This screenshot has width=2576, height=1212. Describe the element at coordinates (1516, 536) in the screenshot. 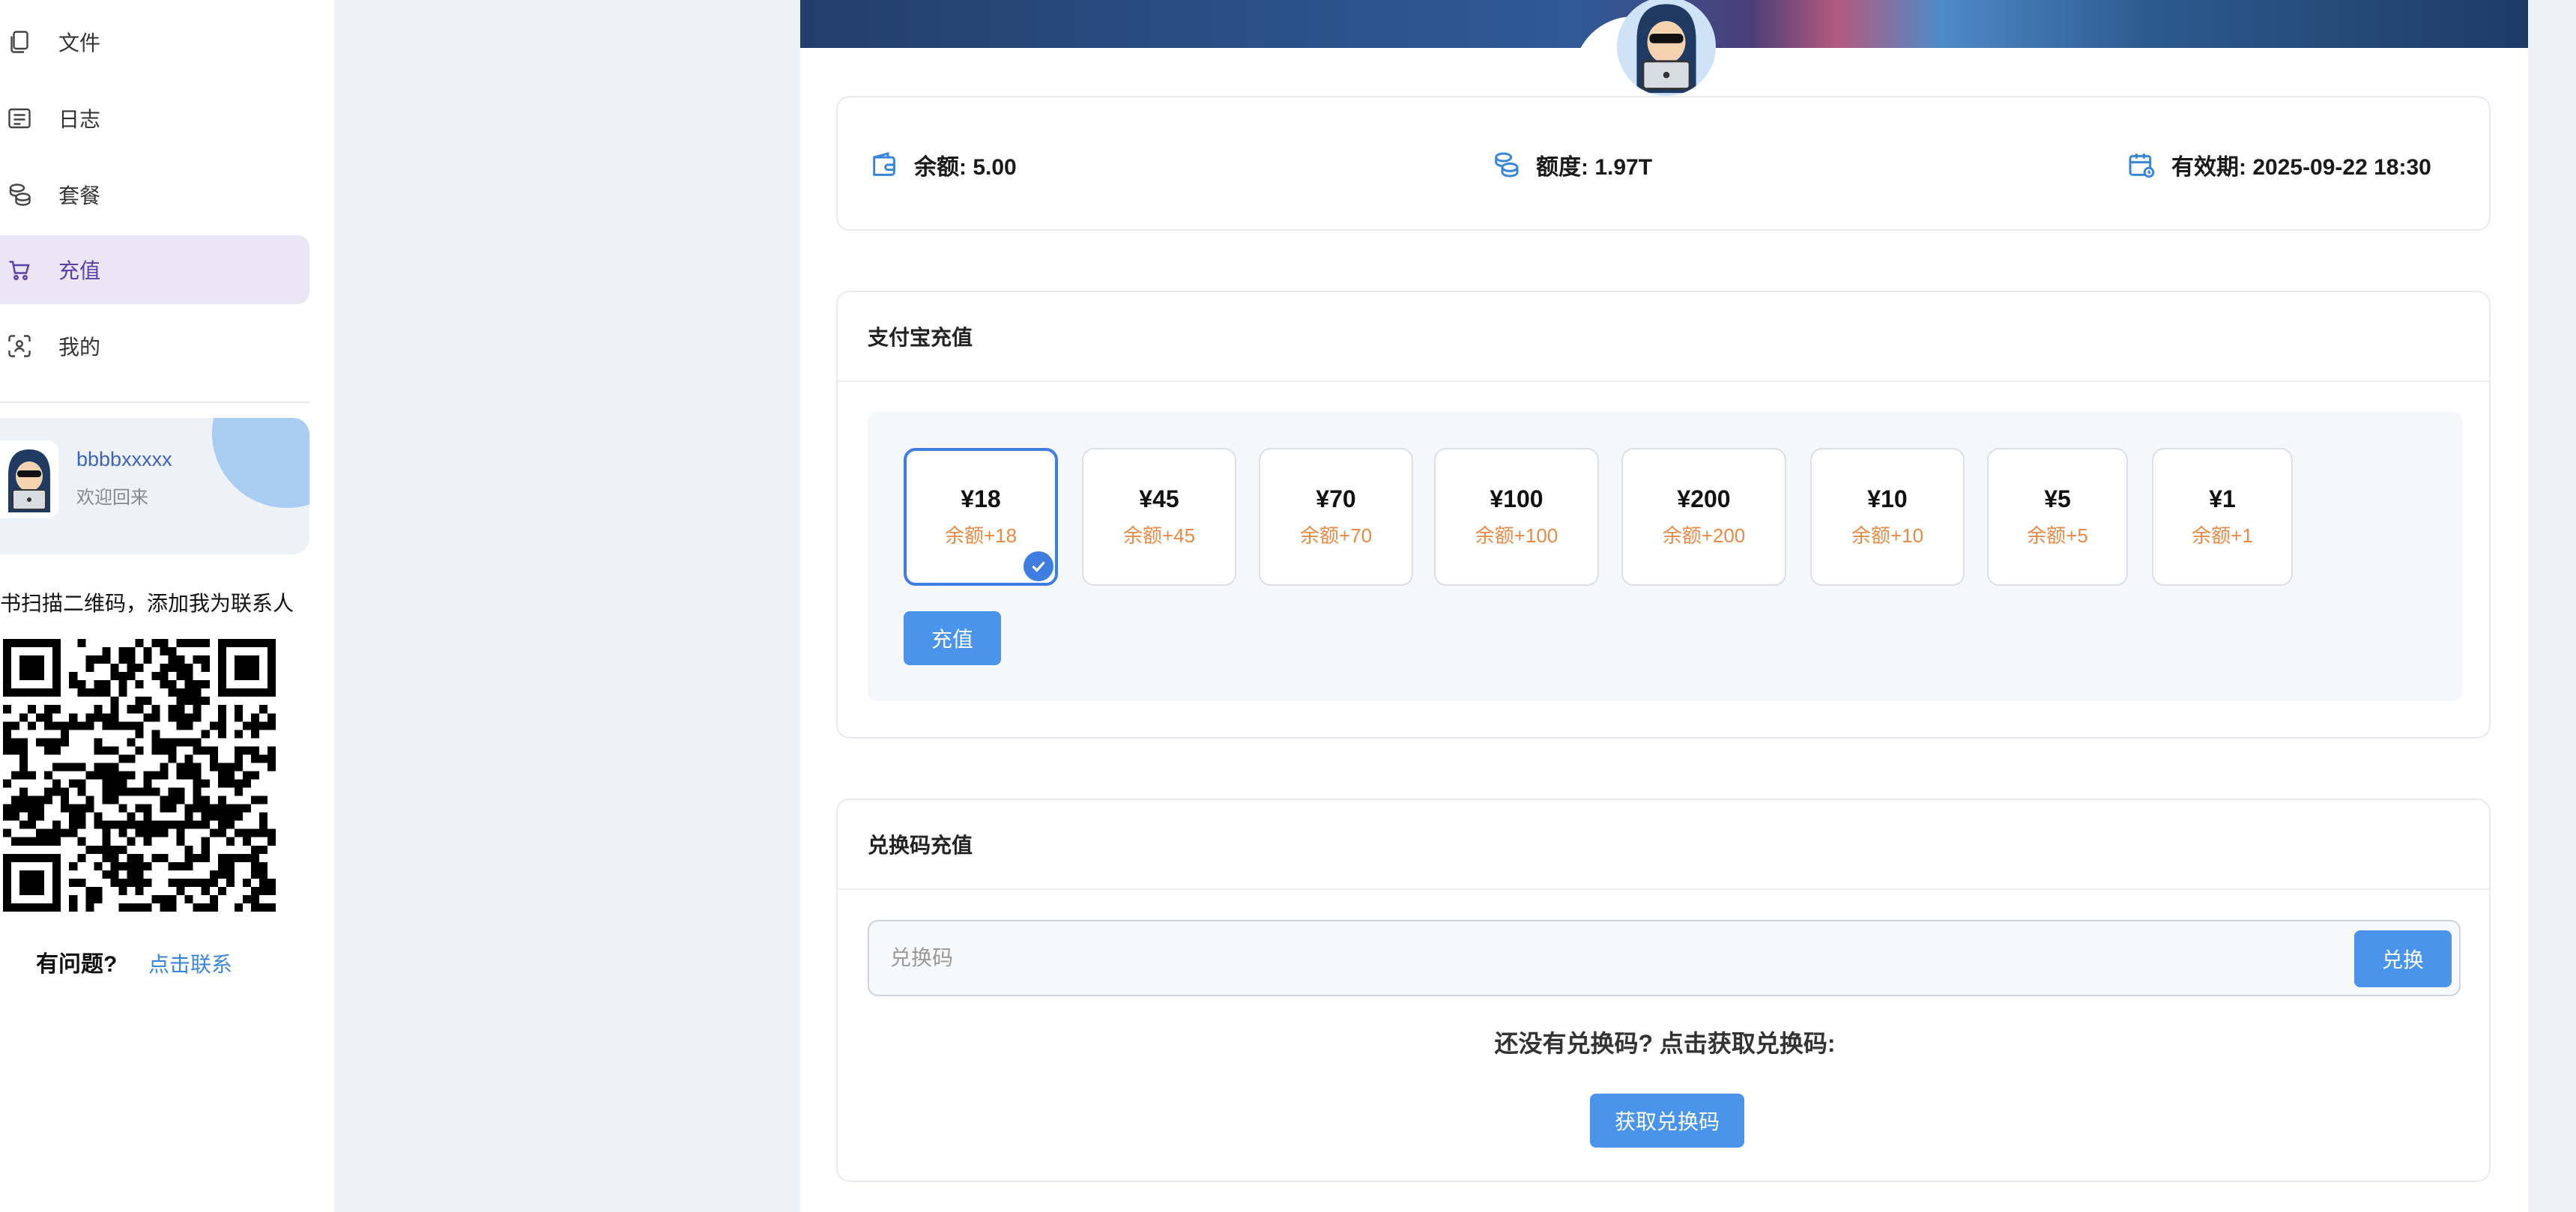

I see `plan-bonus: 余额+100` at that location.